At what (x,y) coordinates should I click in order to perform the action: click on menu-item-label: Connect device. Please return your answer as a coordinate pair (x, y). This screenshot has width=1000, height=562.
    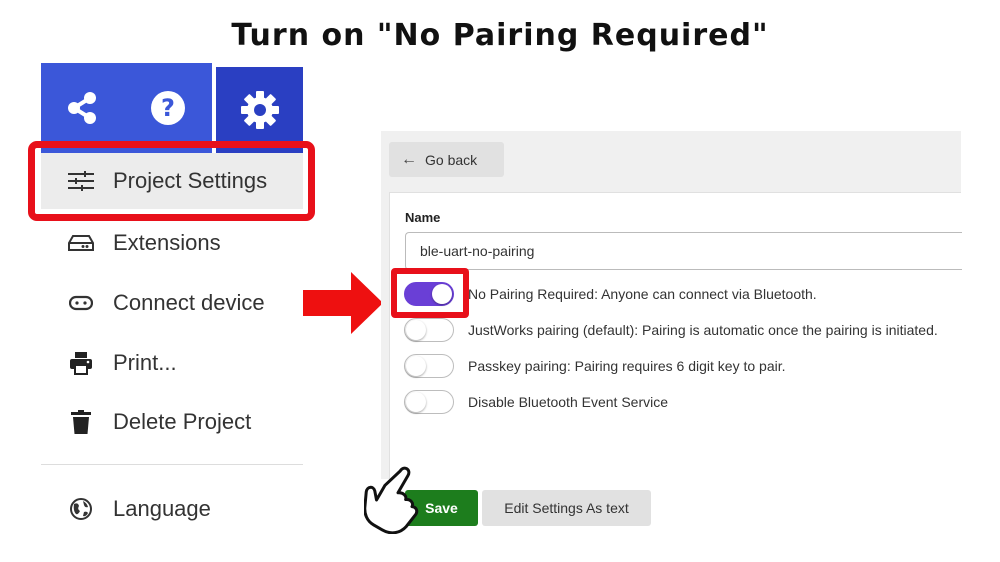
    Looking at the image, I should click on (189, 302).